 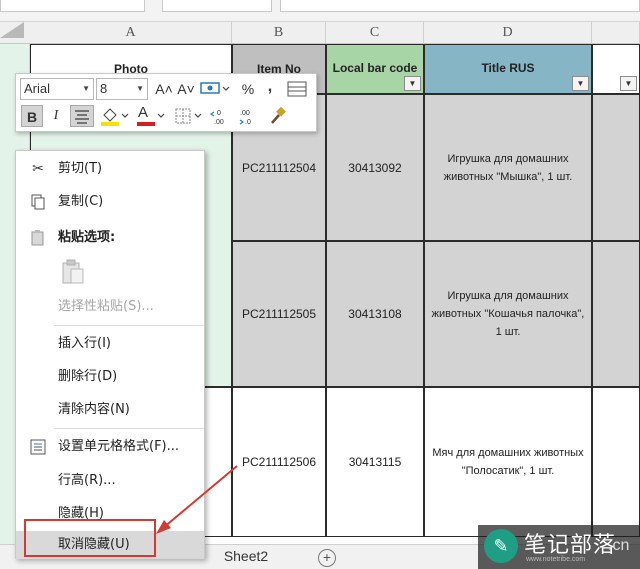 What do you see at coordinates (245, 118) in the screenshot?
I see `decrease-decimal-icon: .00 .0` at bounding box center [245, 118].